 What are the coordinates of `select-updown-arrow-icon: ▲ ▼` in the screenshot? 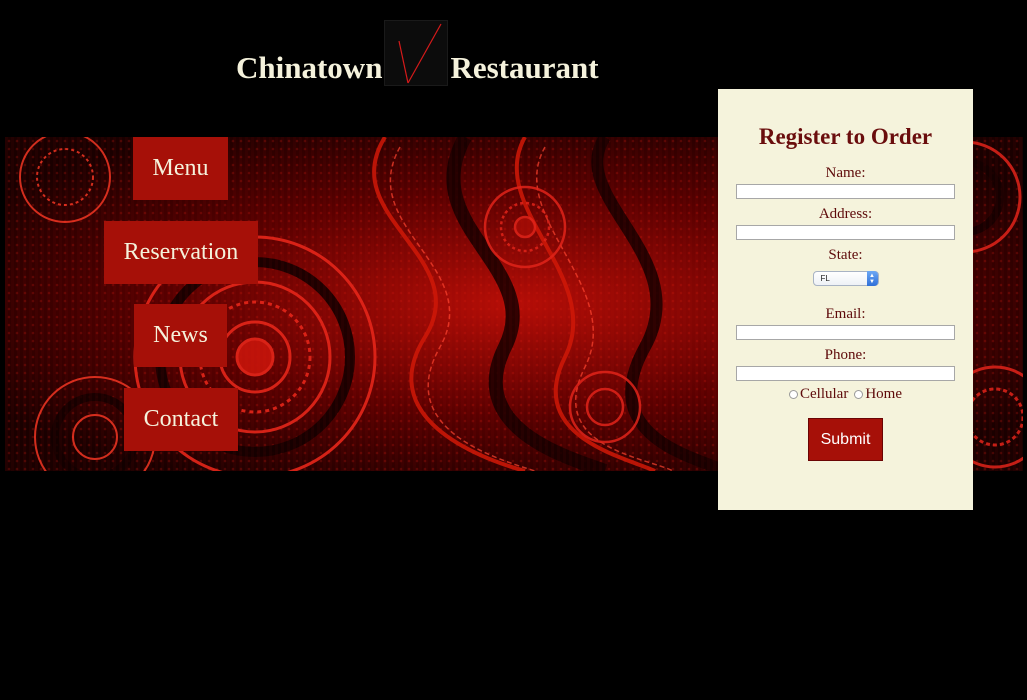 It's located at (872, 278).